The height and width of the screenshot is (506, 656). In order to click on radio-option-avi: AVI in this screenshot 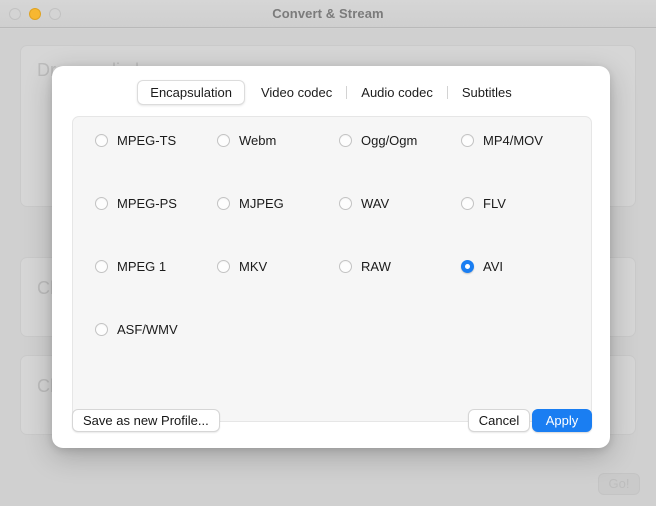, I will do `click(482, 266)`.